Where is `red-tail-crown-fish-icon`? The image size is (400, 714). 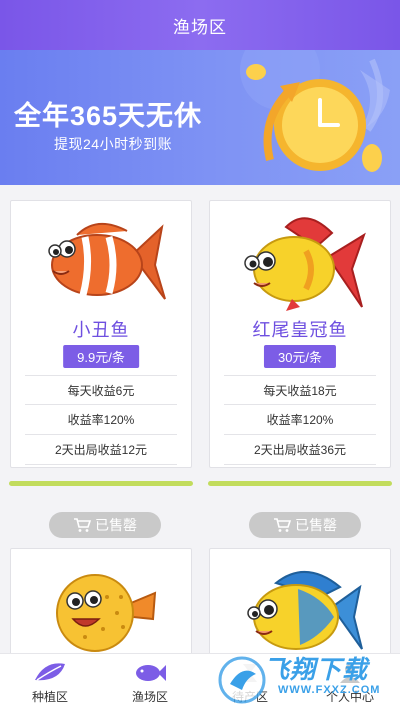
red-tail-crown-fish-icon is located at coordinates (301, 261).